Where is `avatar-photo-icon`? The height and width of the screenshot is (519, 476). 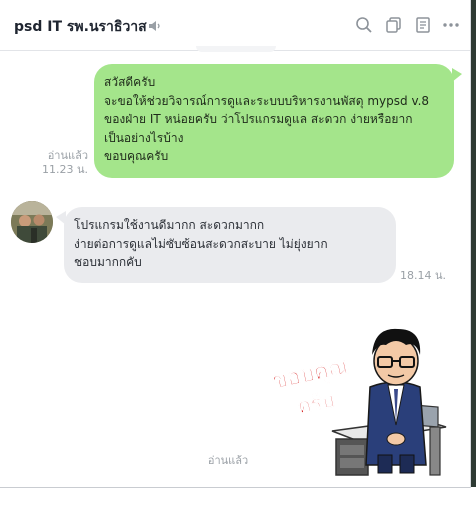 avatar-photo-icon is located at coordinates (32, 222).